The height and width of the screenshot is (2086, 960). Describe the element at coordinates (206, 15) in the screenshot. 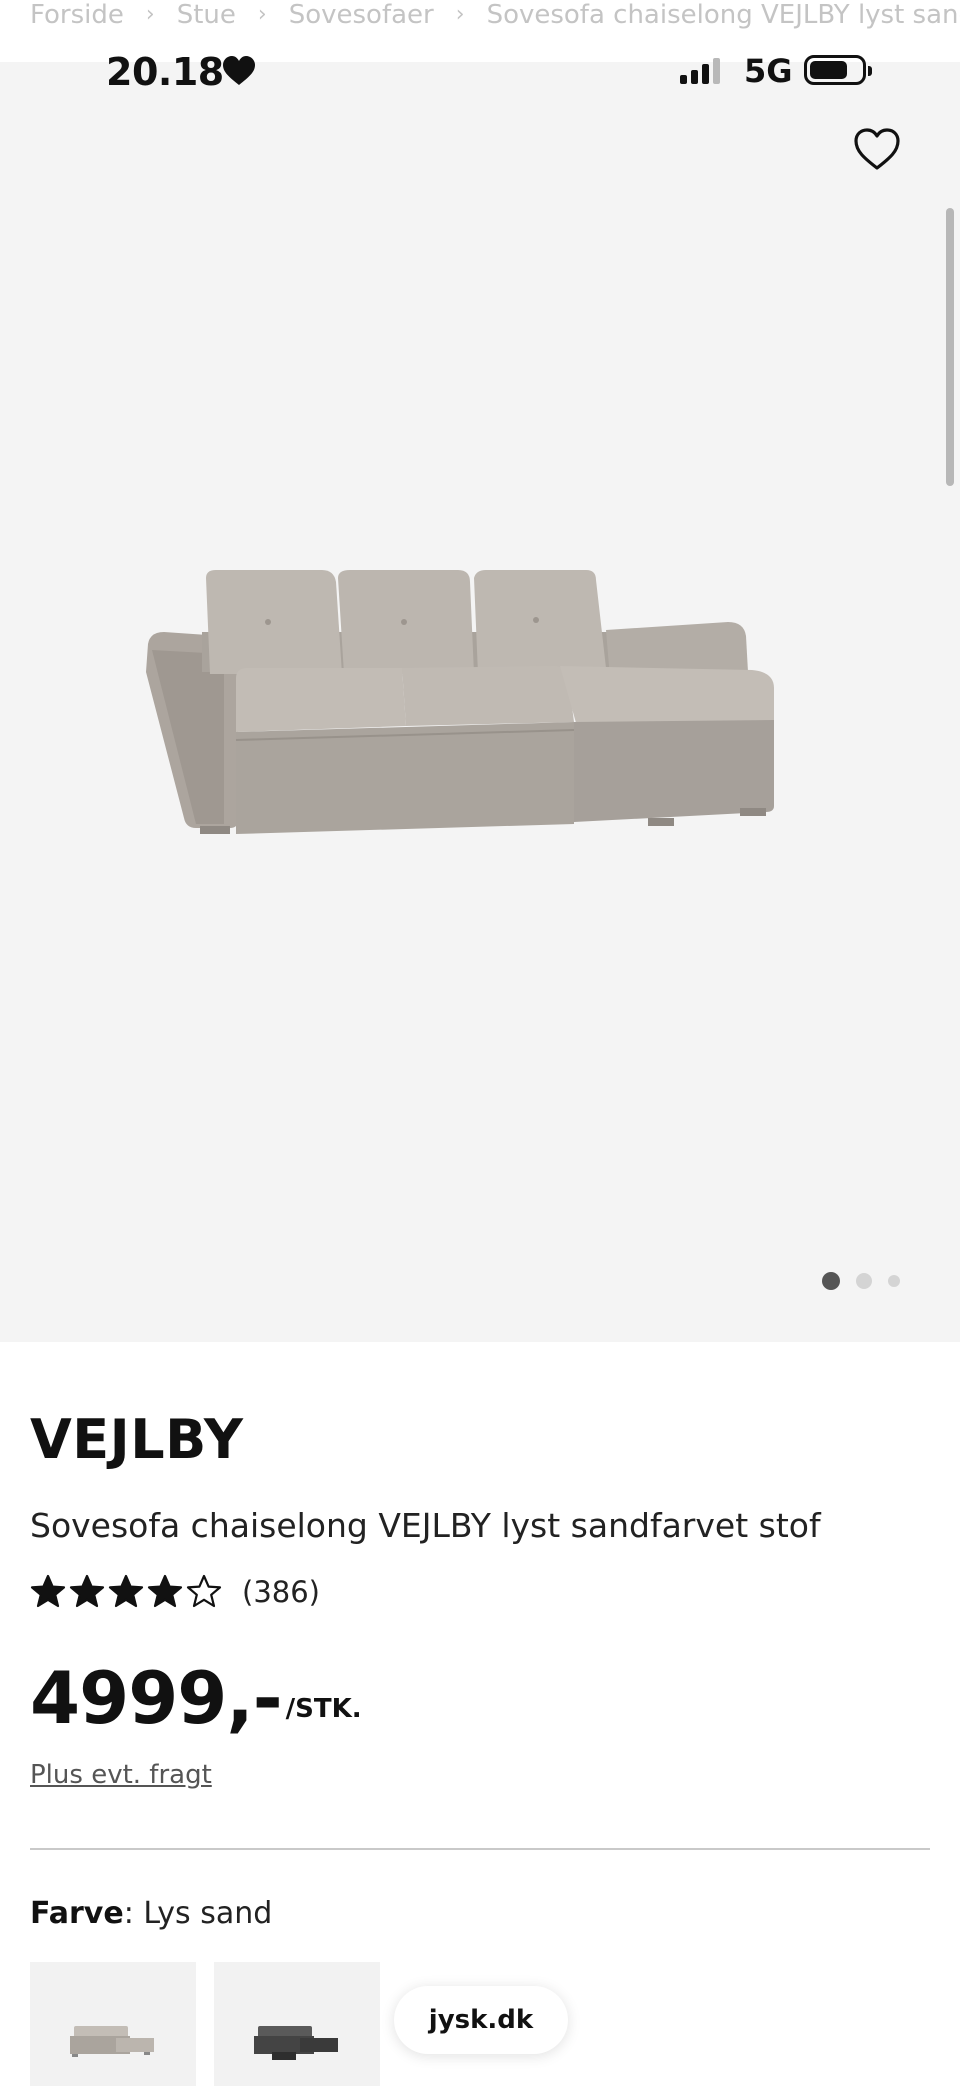

I see `breadcrumb-item-living-room: Stue` at that location.